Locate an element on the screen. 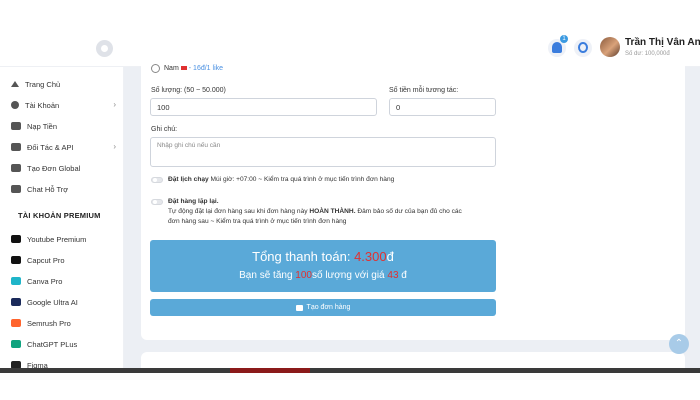 The height and width of the screenshot is (400, 700). sidebar-item-global-order: Tạo Đơn Global is located at coordinates (63, 168).